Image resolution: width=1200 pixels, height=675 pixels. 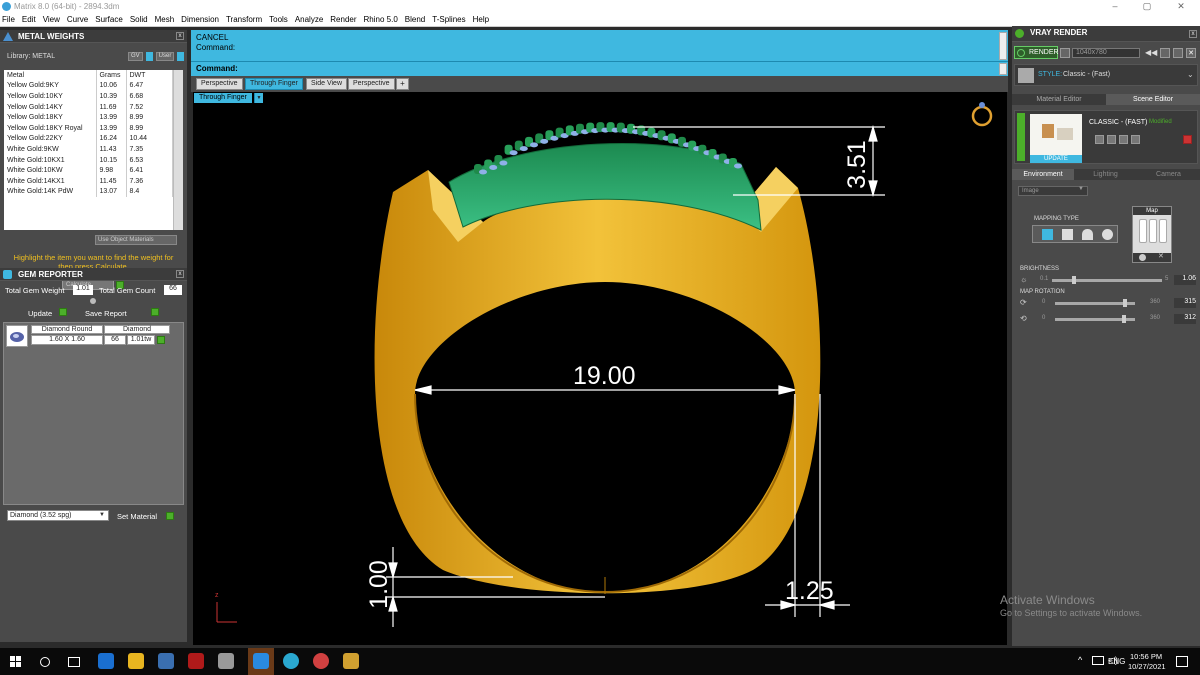 What do you see at coordinates (88, 96) in the screenshot?
I see `table-row: Yellow Gold:10KY 10.39 6.68` at bounding box center [88, 96].